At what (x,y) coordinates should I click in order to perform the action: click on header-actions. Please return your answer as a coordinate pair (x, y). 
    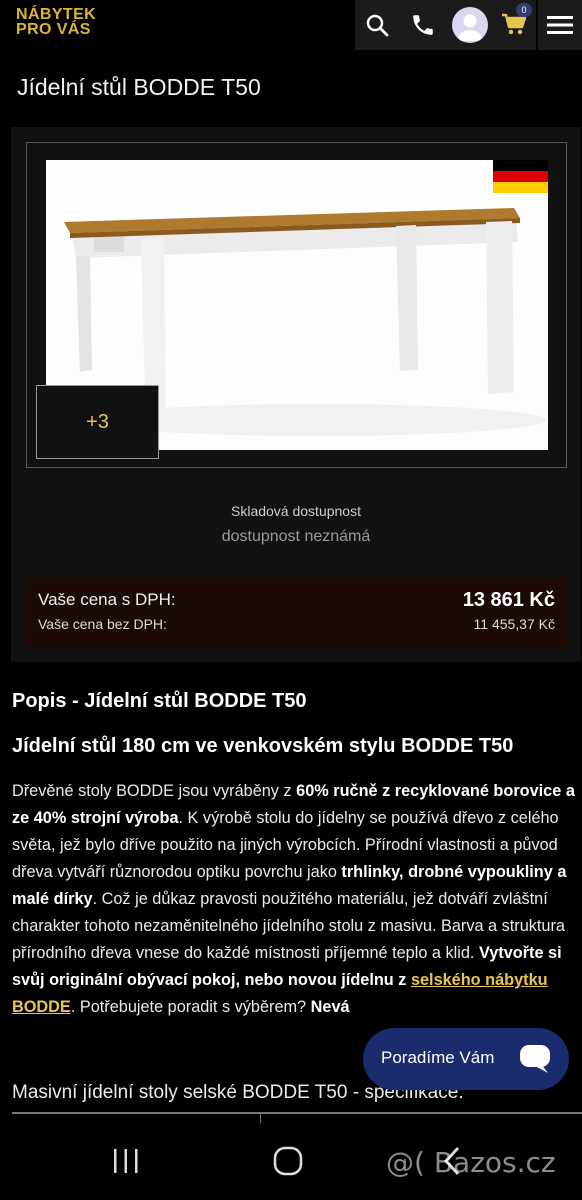
    Looking at the image, I should click on (445, 25).